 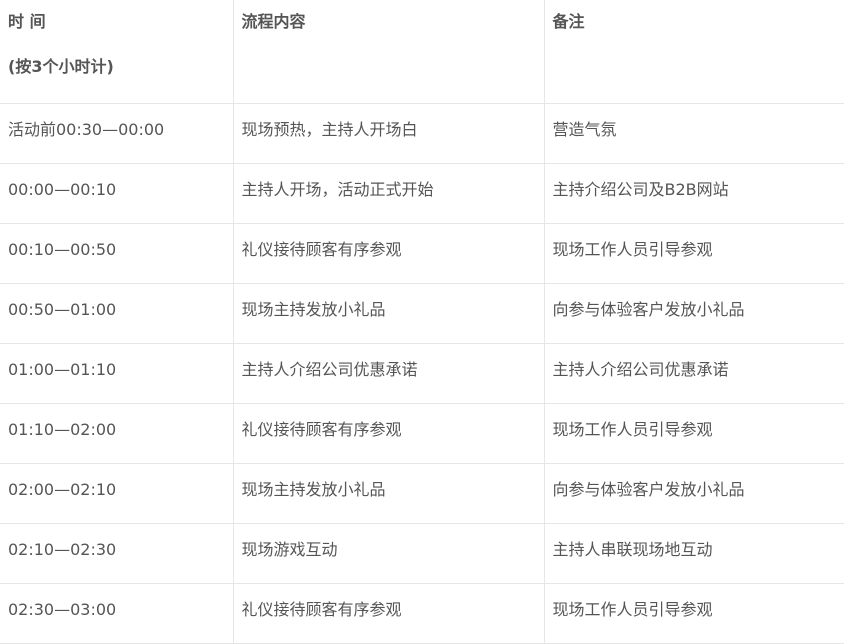 What do you see at coordinates (27, 21) in the screenshot?
I see `header-time-label: 时 间` at bounding box center [27, 21].